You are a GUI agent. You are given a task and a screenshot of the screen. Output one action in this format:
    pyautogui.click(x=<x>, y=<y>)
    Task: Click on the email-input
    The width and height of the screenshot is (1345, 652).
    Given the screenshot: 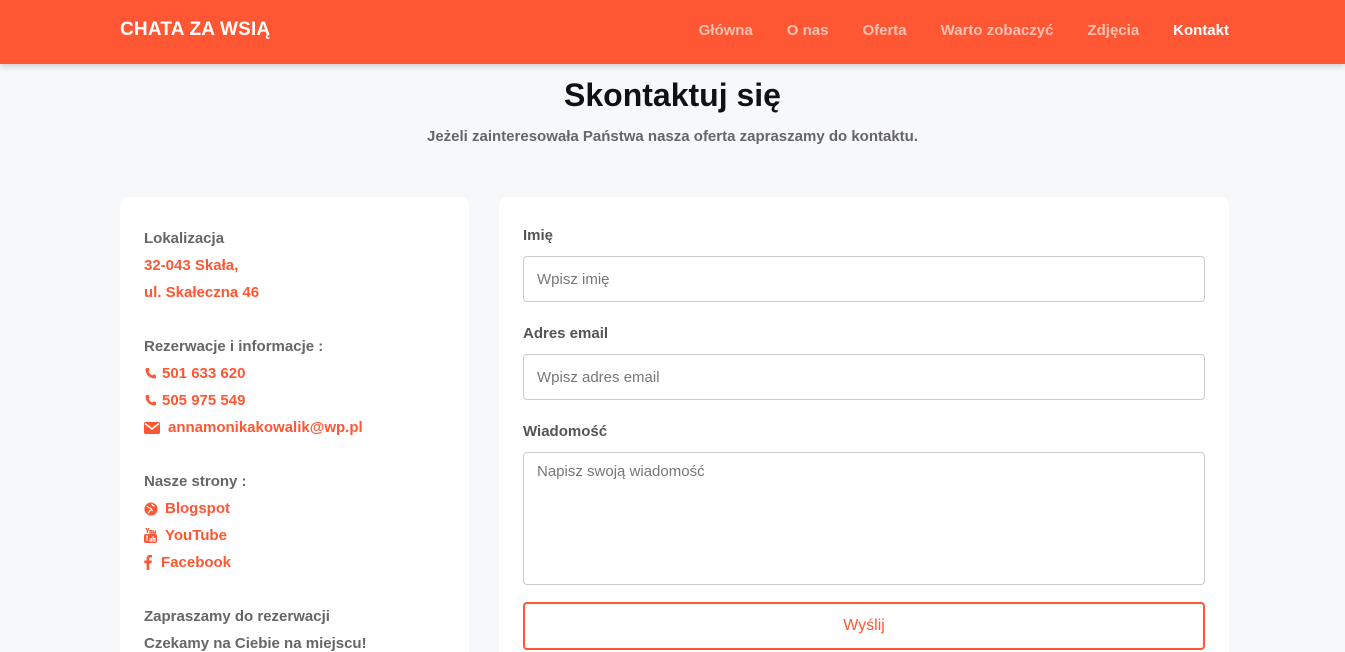 What is the action you would take?
    pyautogui.click(x=864, y=377)
    